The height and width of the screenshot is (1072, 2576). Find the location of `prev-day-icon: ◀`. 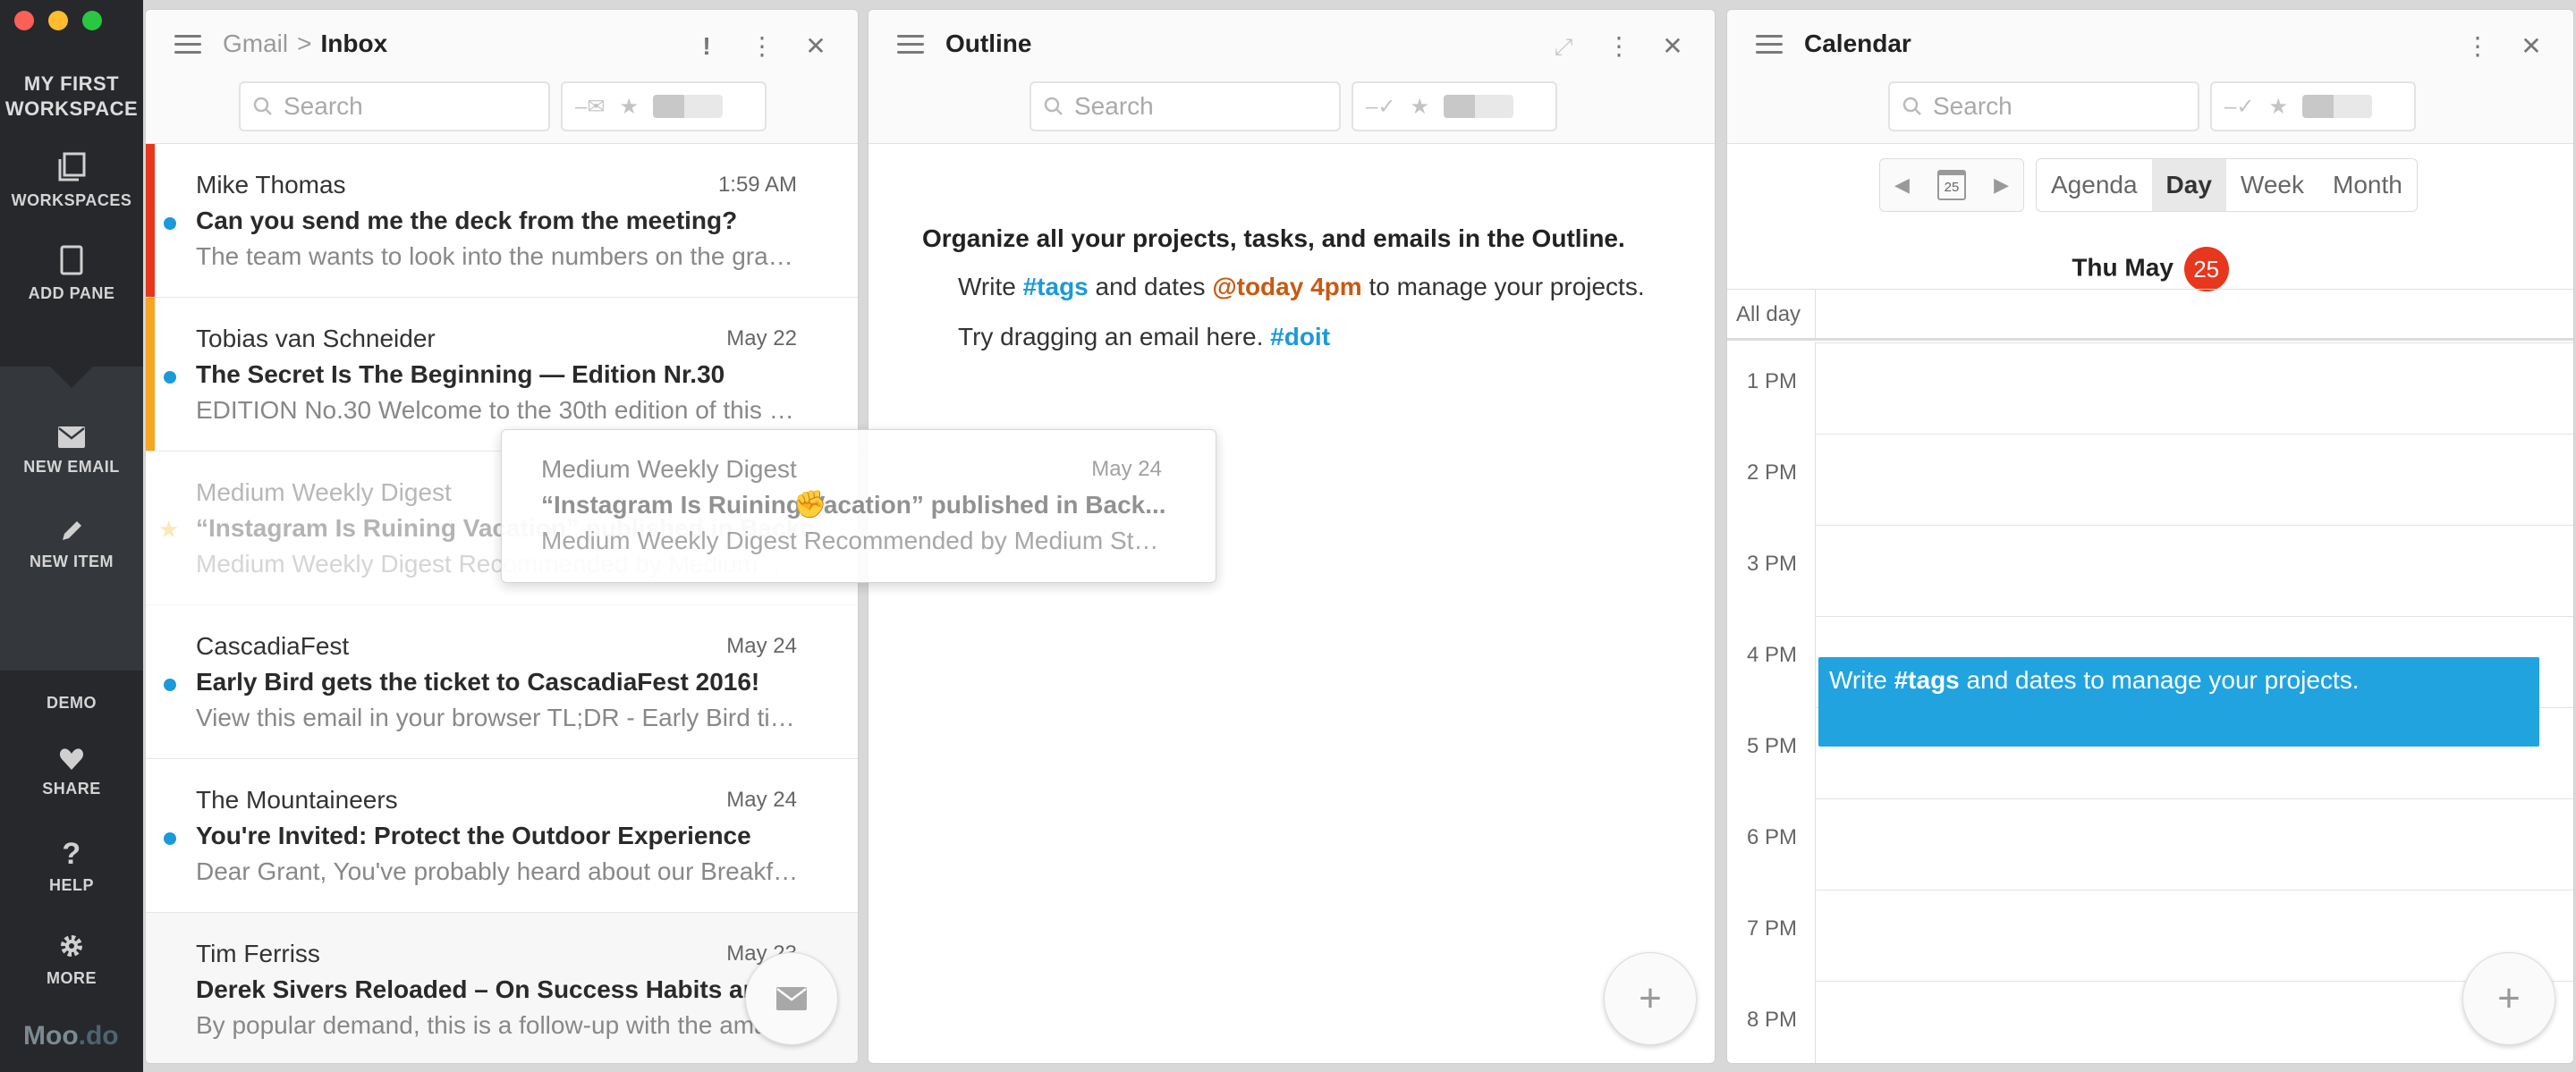

prev-day-icon: ◀ is located at coordinates (1902, 185).